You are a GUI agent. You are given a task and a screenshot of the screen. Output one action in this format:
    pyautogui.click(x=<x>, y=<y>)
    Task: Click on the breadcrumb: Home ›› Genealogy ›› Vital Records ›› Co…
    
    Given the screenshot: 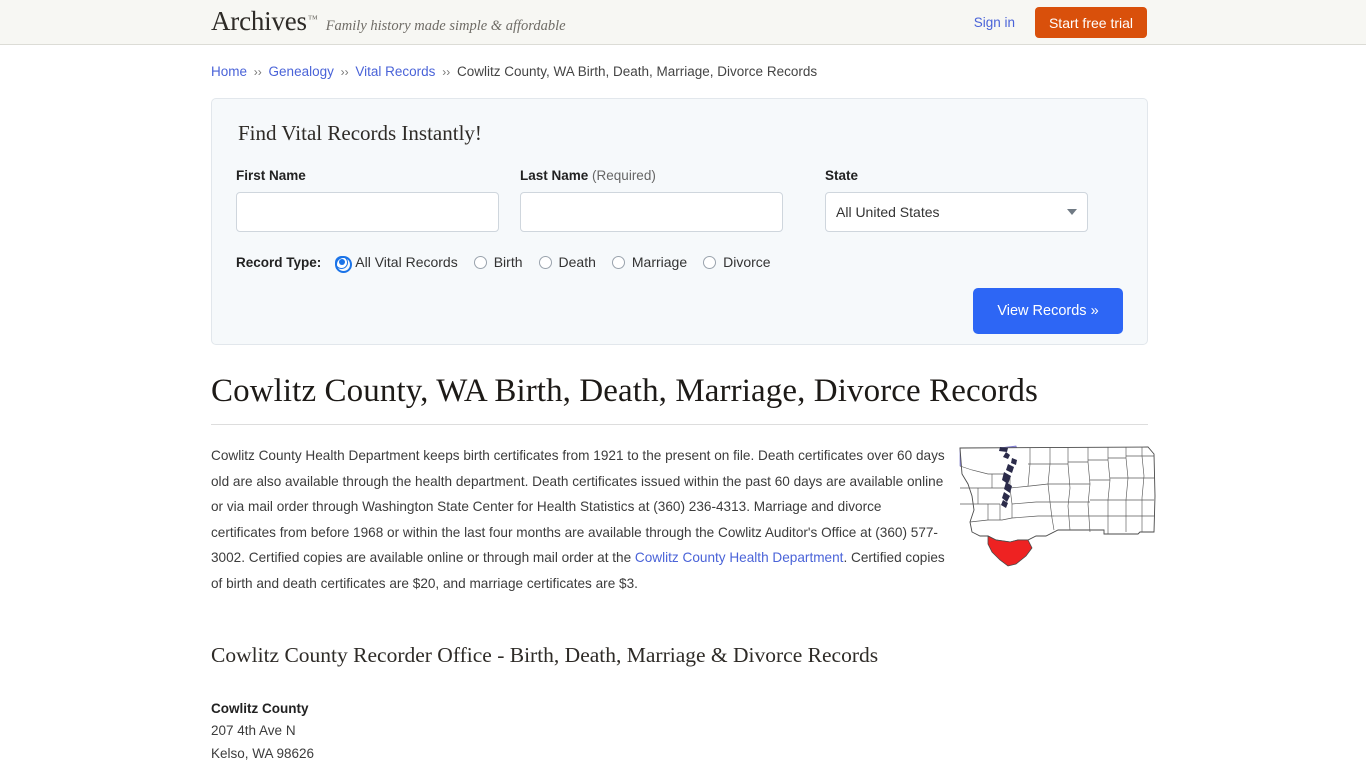 What is the action you would take?
    pyautogui.click(x=679, y=63)
    